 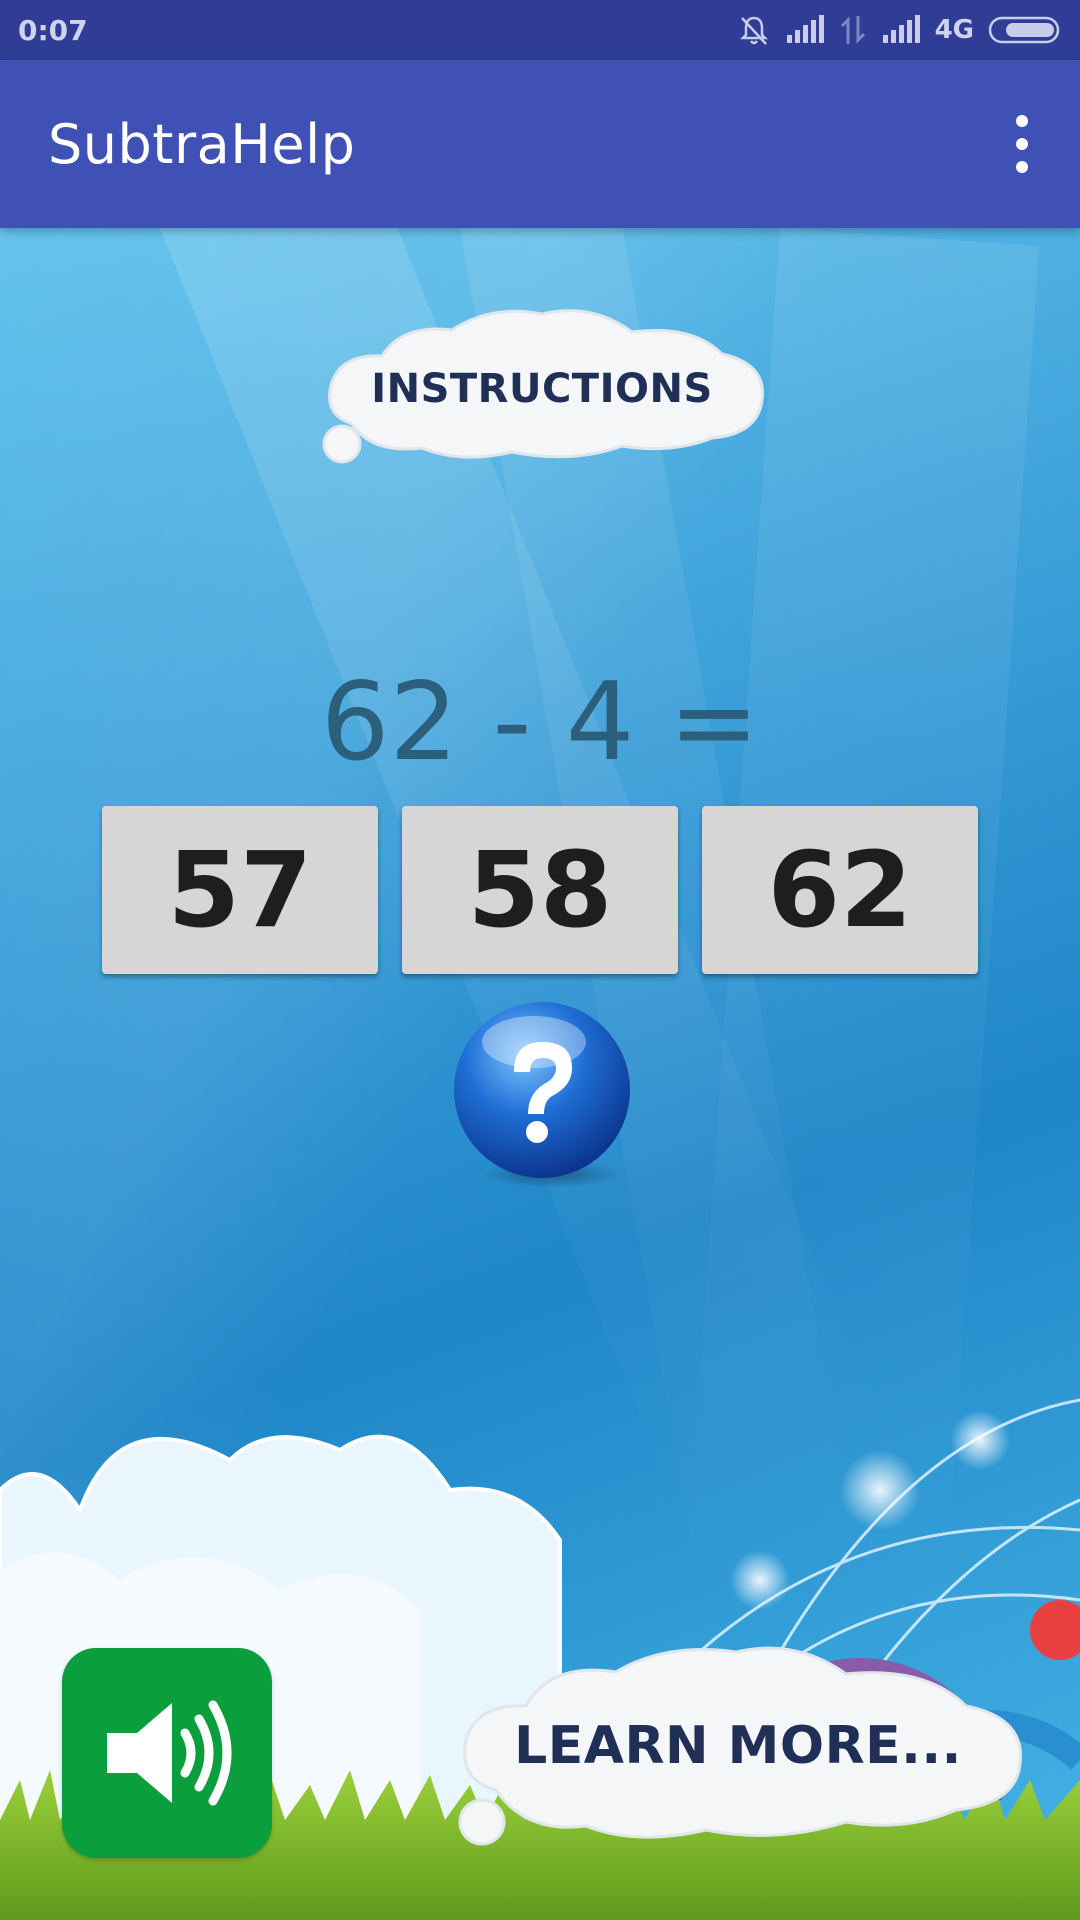 I want to click on answer-button-2: 58, so click(x=540, y=890).